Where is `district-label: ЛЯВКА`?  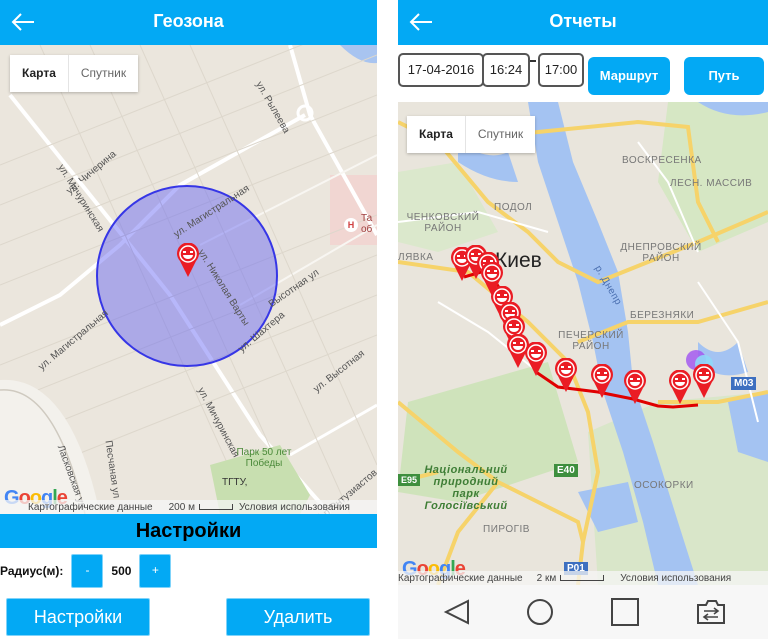 district-label: ЛЯВКА is located at coordinates (416, 257).